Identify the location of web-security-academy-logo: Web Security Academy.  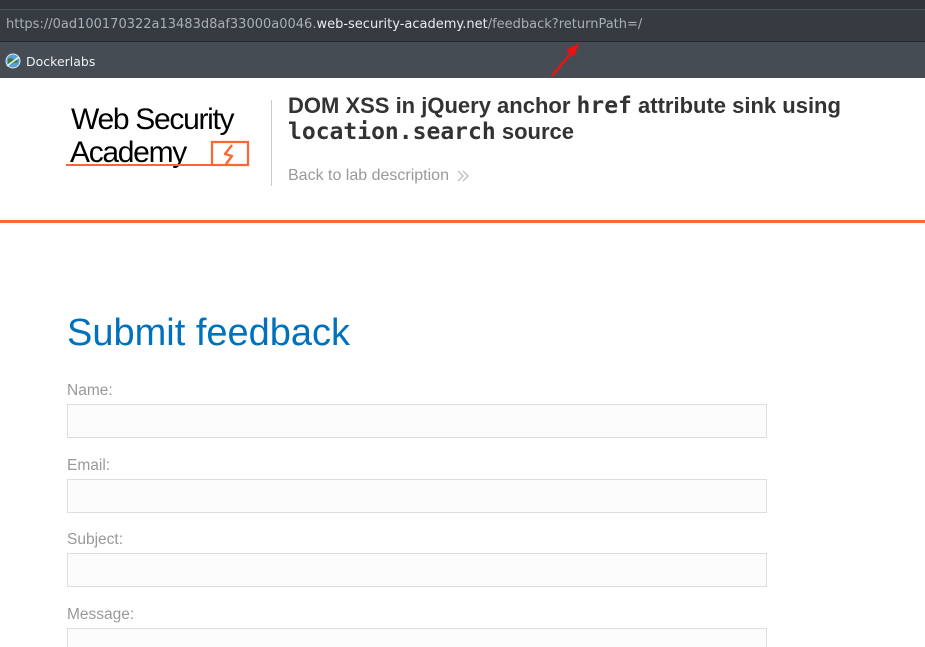
(158, 136).